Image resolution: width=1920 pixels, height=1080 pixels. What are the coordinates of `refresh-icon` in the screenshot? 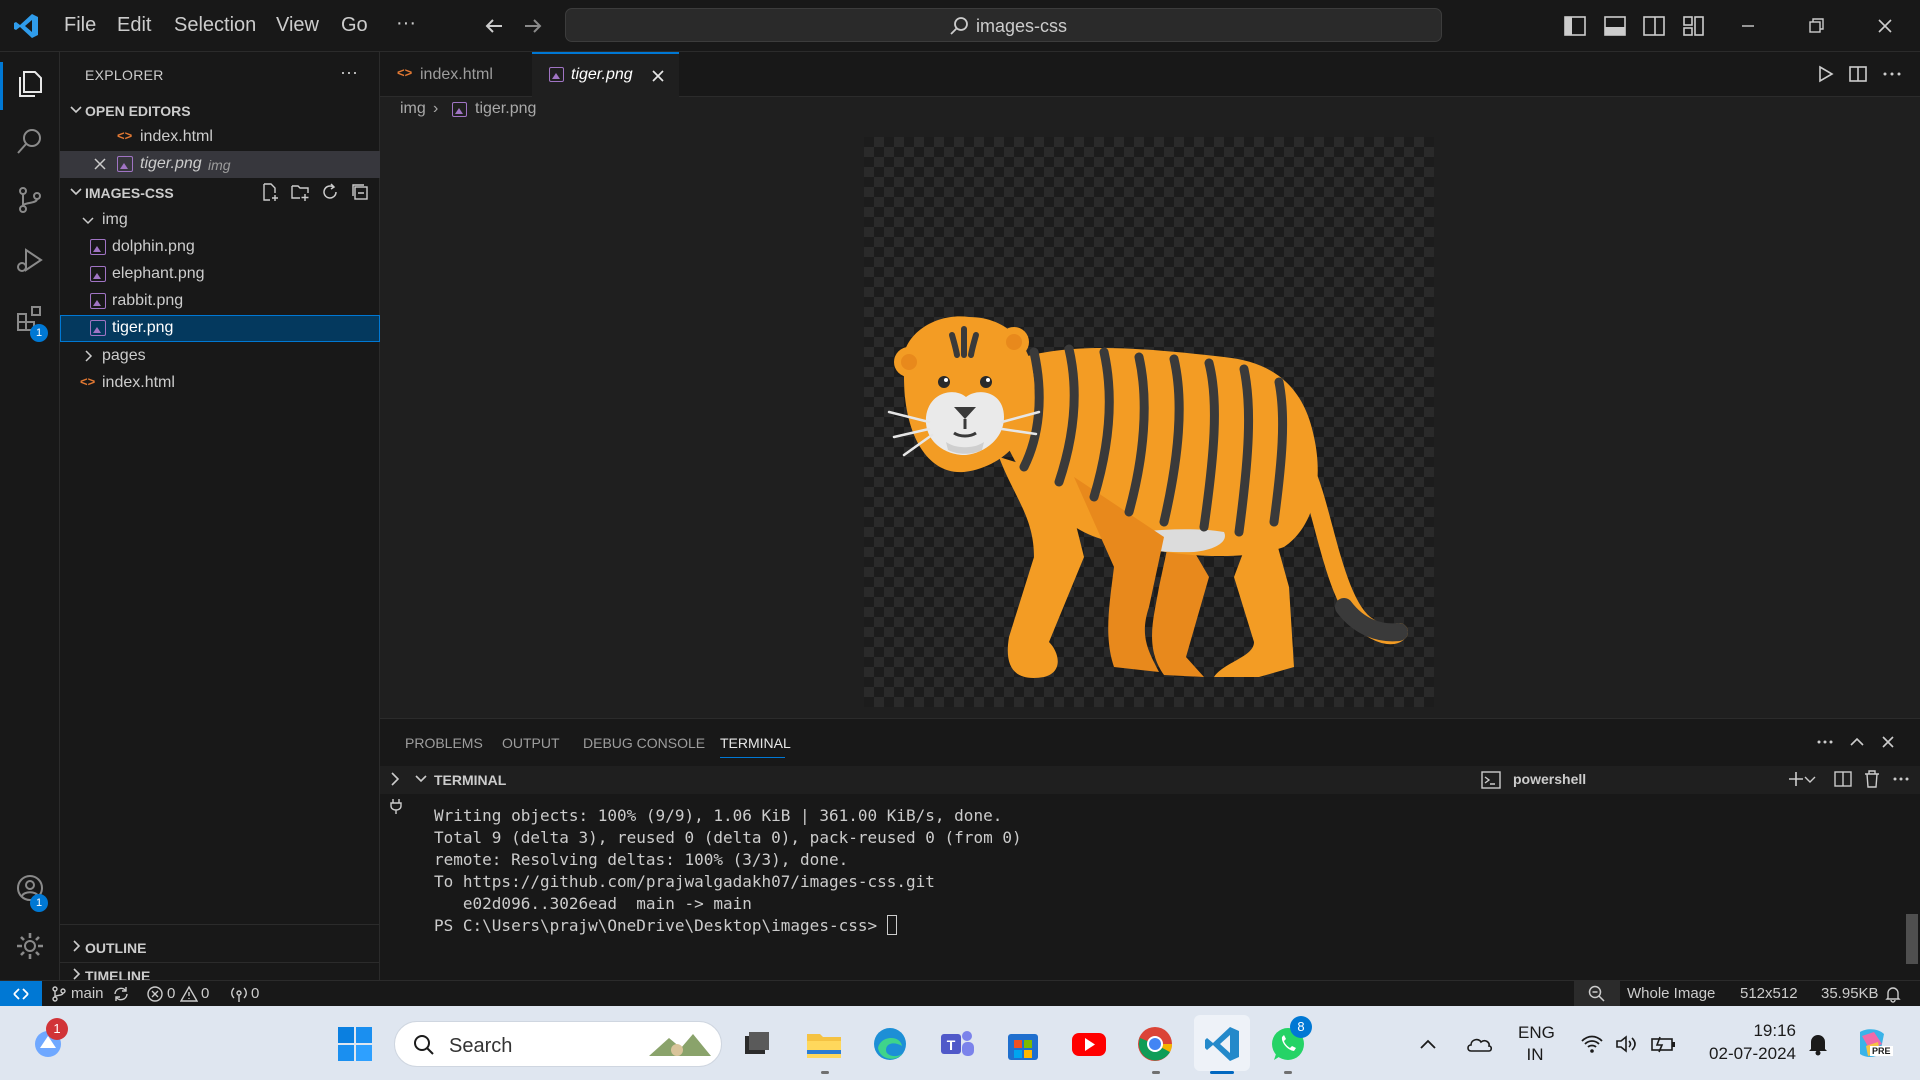 It's located at (330, 192).